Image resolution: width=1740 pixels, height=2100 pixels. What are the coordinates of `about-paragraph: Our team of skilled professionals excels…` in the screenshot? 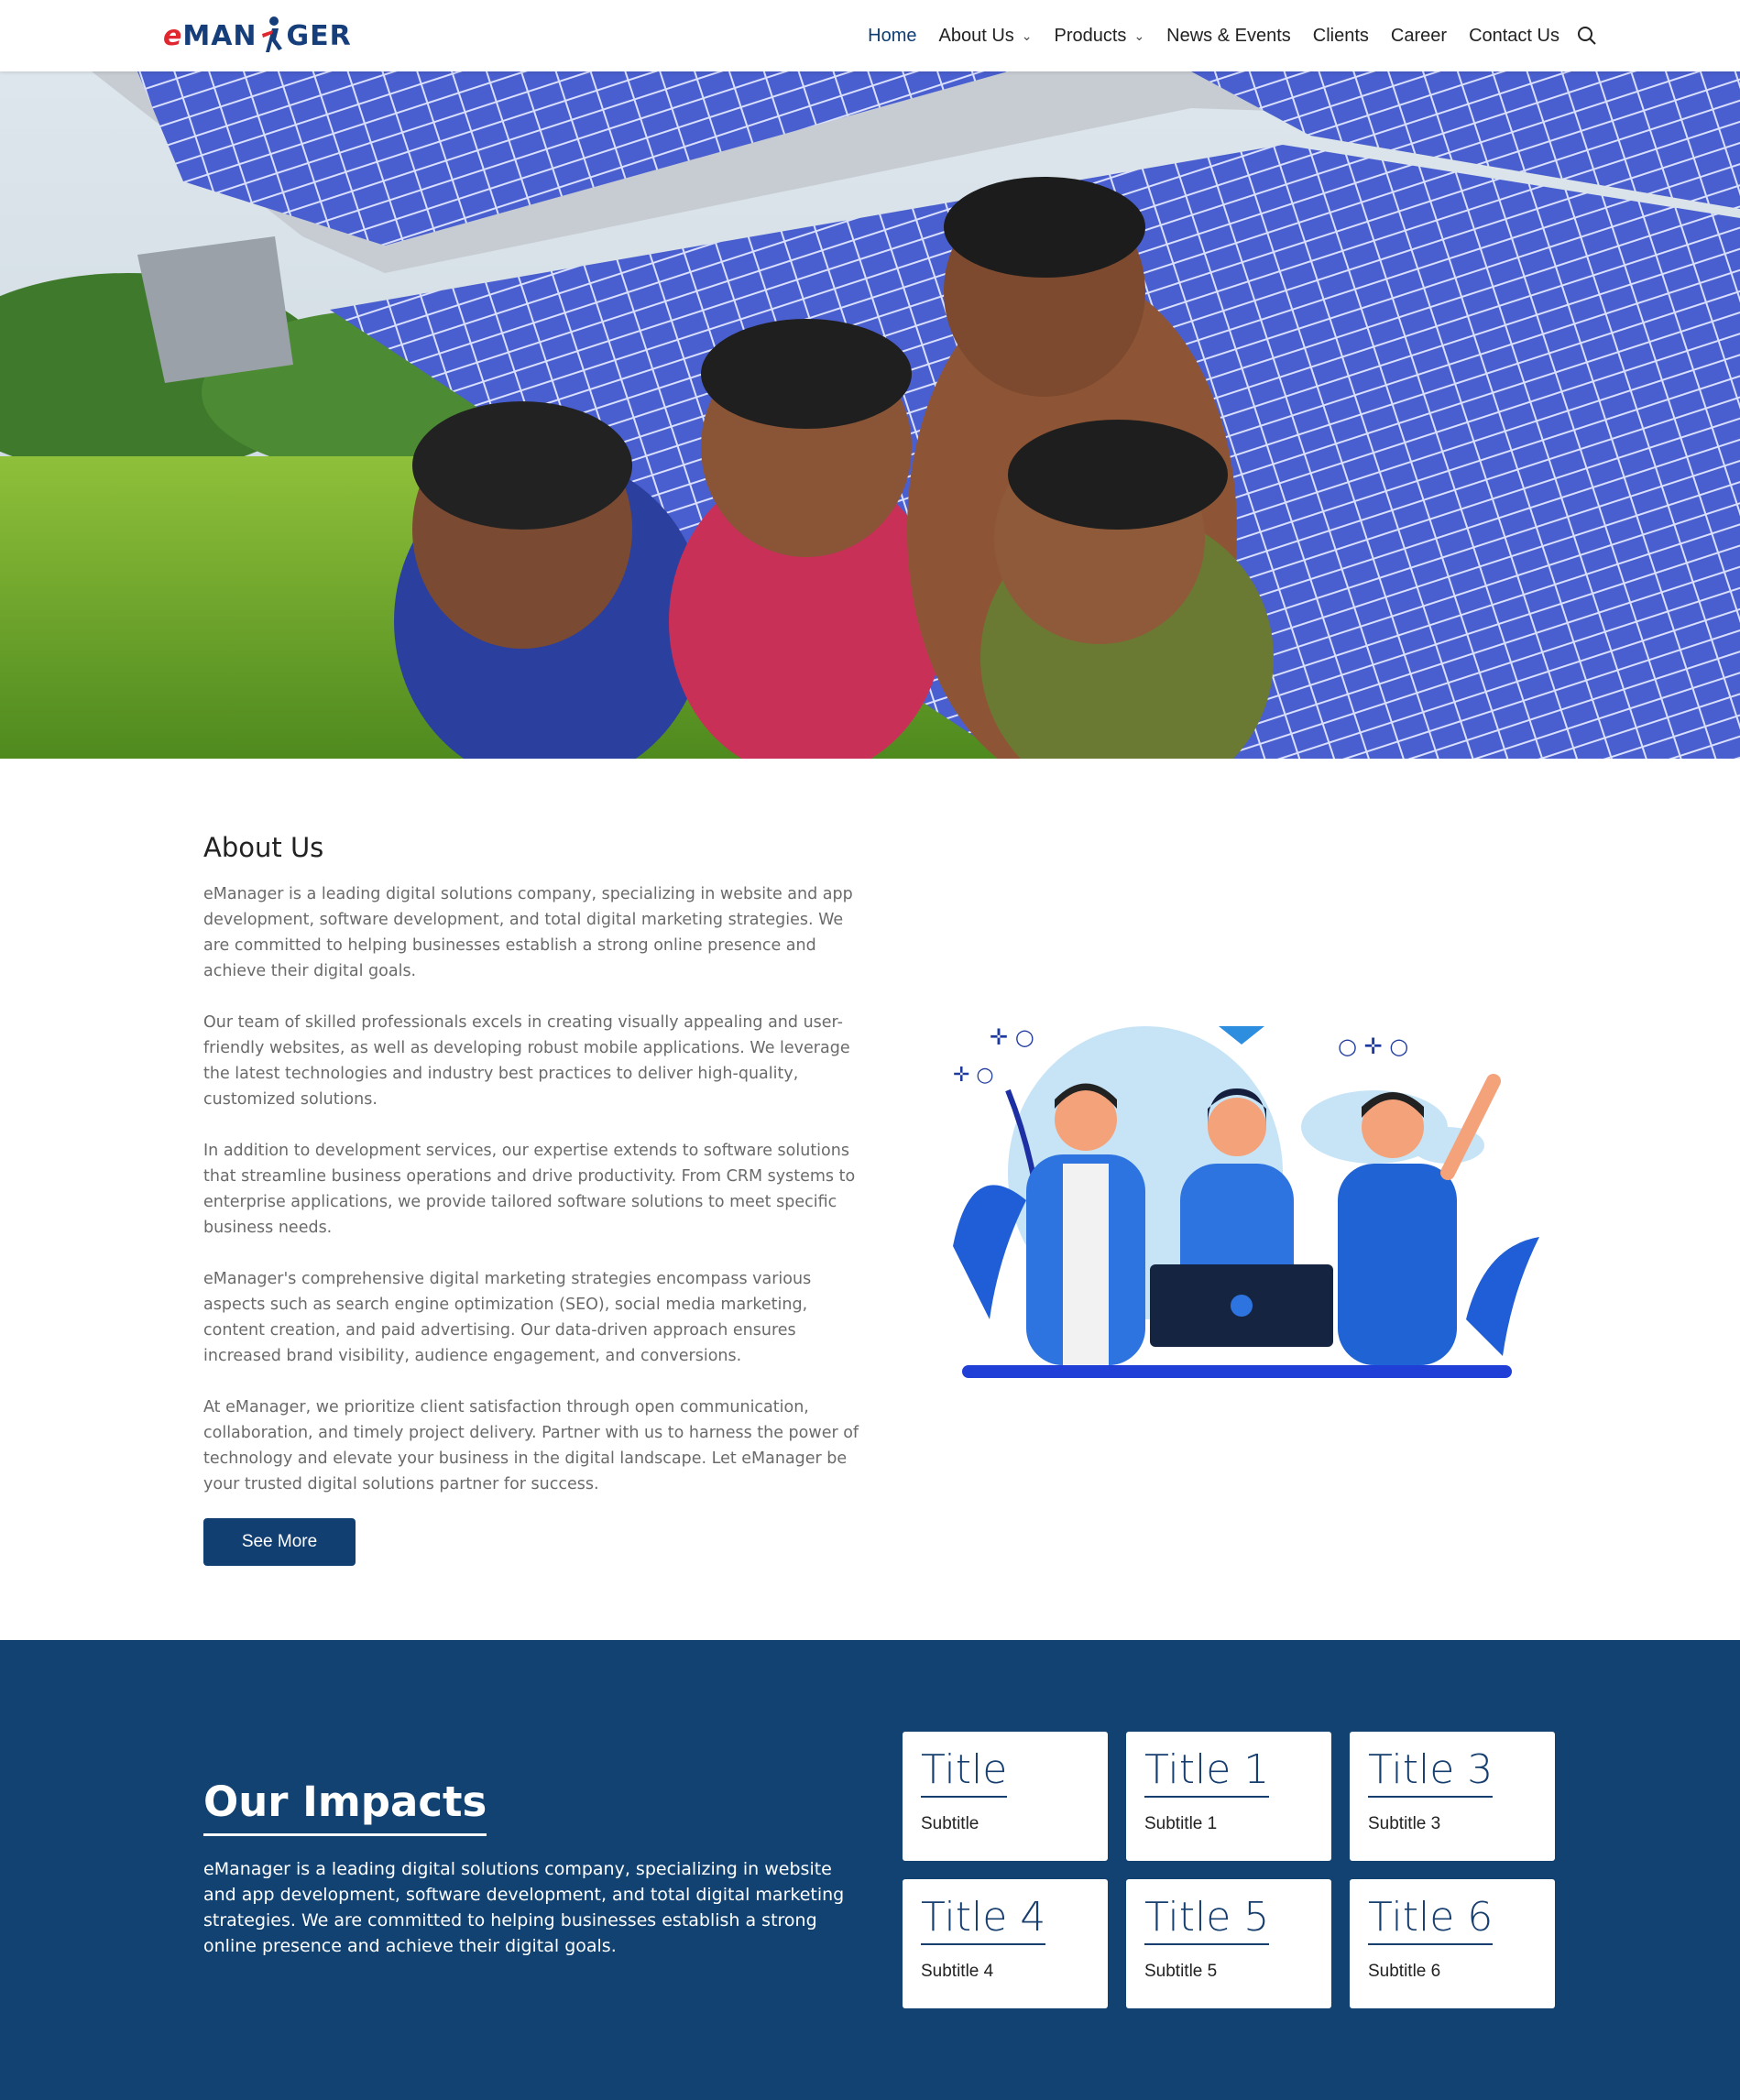 It's located at (526, 1061).